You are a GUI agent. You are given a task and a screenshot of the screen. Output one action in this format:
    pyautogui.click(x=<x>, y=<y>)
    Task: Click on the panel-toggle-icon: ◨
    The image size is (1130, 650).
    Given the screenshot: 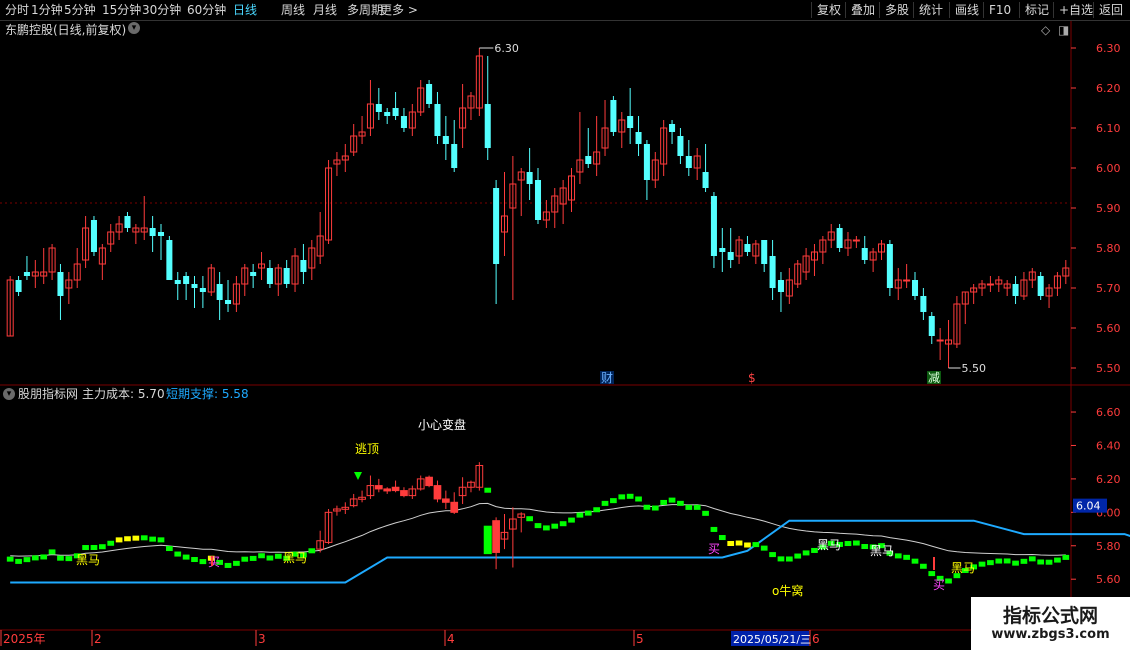 What is the action you would take?
    pyautogui.click(x=1063, y=30)
    